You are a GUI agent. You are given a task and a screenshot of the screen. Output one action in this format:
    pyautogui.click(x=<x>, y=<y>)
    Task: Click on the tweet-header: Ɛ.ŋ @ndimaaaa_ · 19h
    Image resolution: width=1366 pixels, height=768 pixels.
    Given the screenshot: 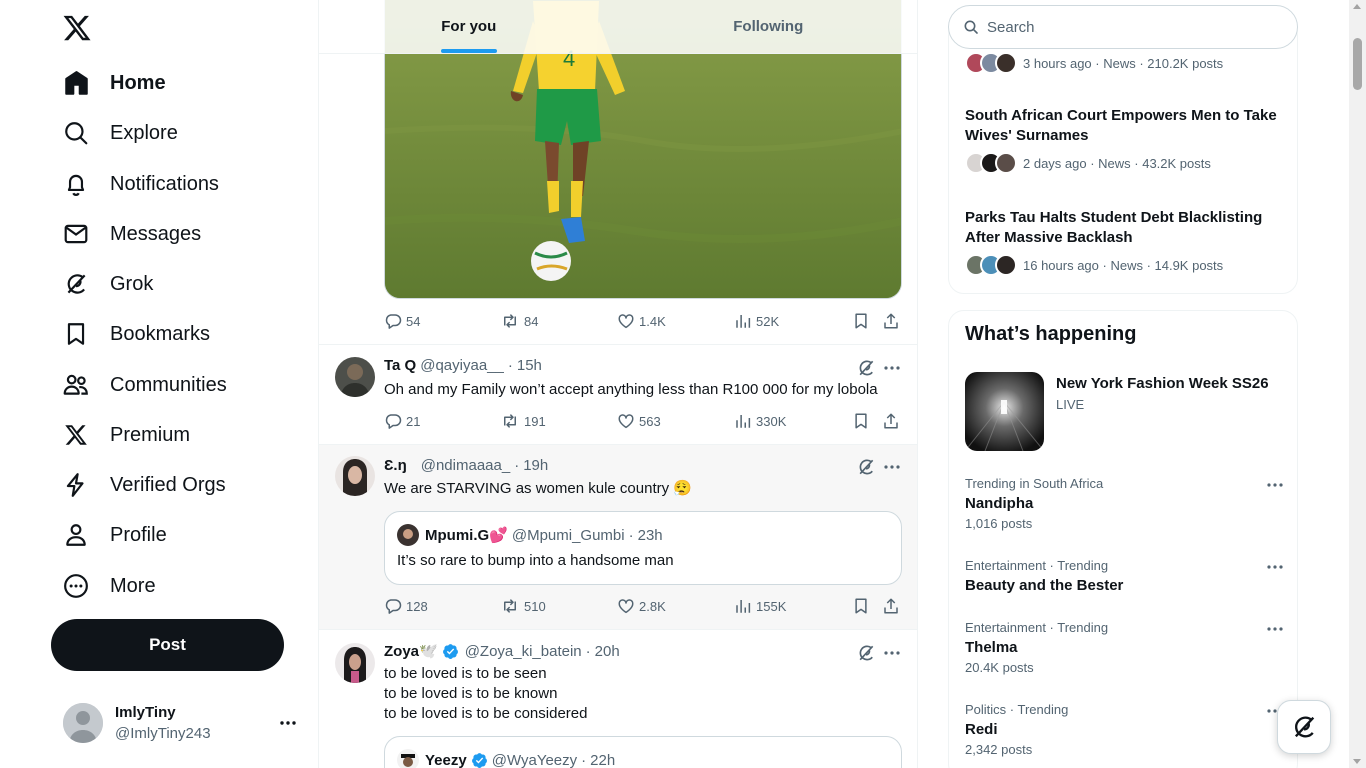 What is the action you would take?
    pyautogui.click(x=466, y=465)
    